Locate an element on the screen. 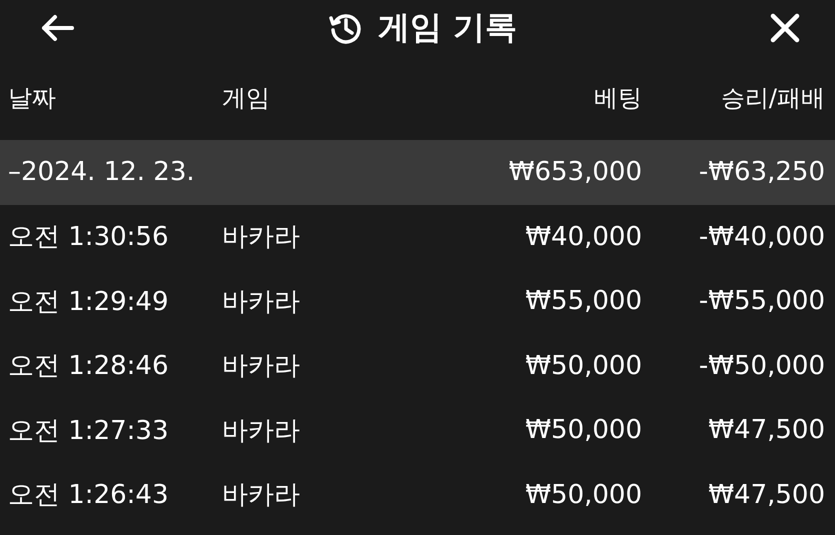 The image size is (835, 535). back-icon is located at coordinates (58, 28).